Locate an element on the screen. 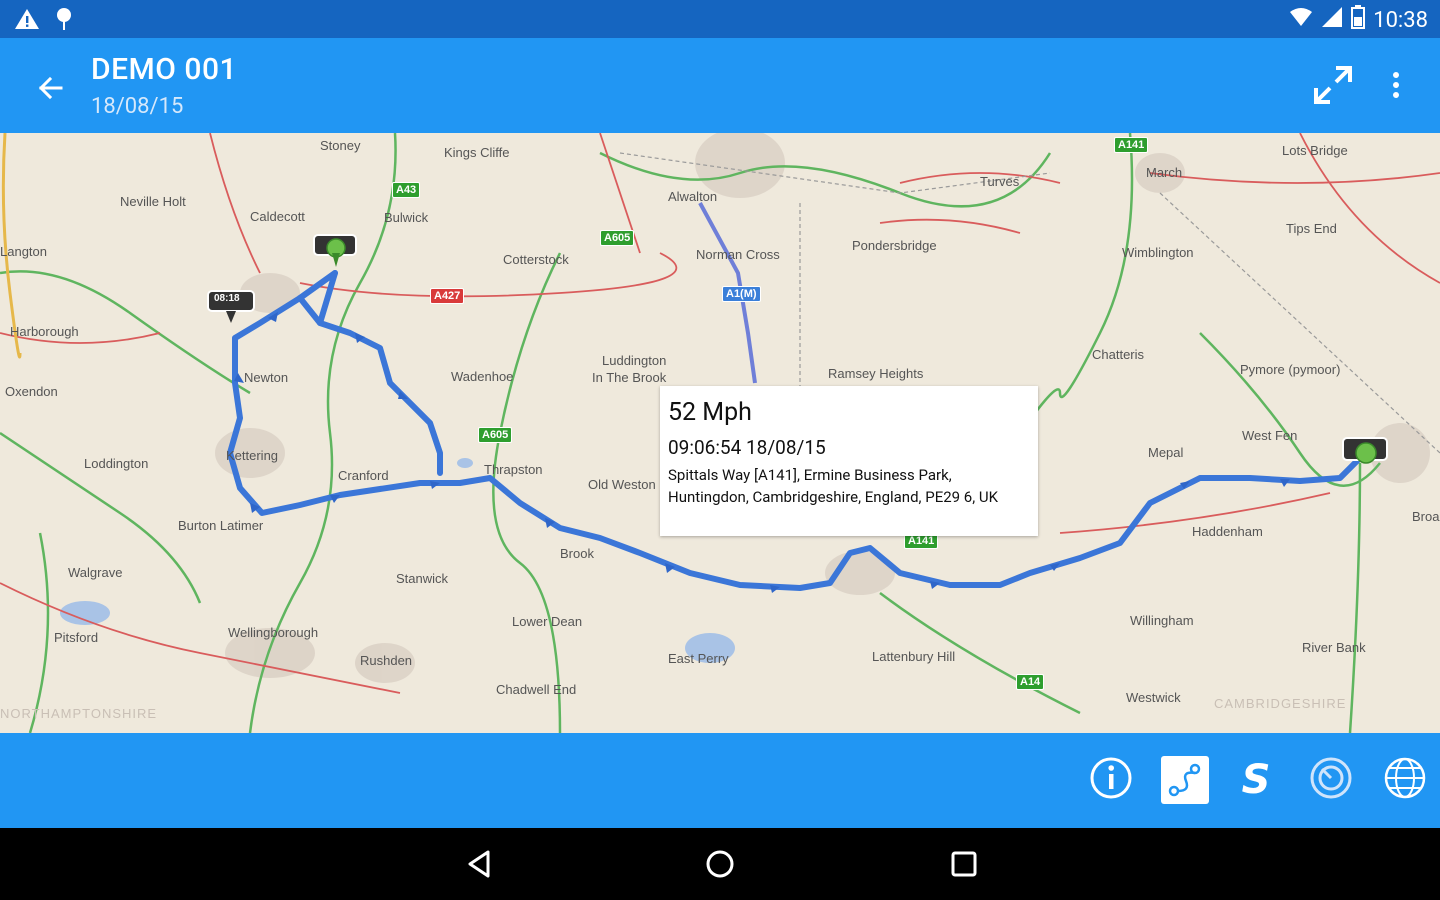 This screenshot has width=1440, height=900. end-marker is located at coordinates (1365, 450).